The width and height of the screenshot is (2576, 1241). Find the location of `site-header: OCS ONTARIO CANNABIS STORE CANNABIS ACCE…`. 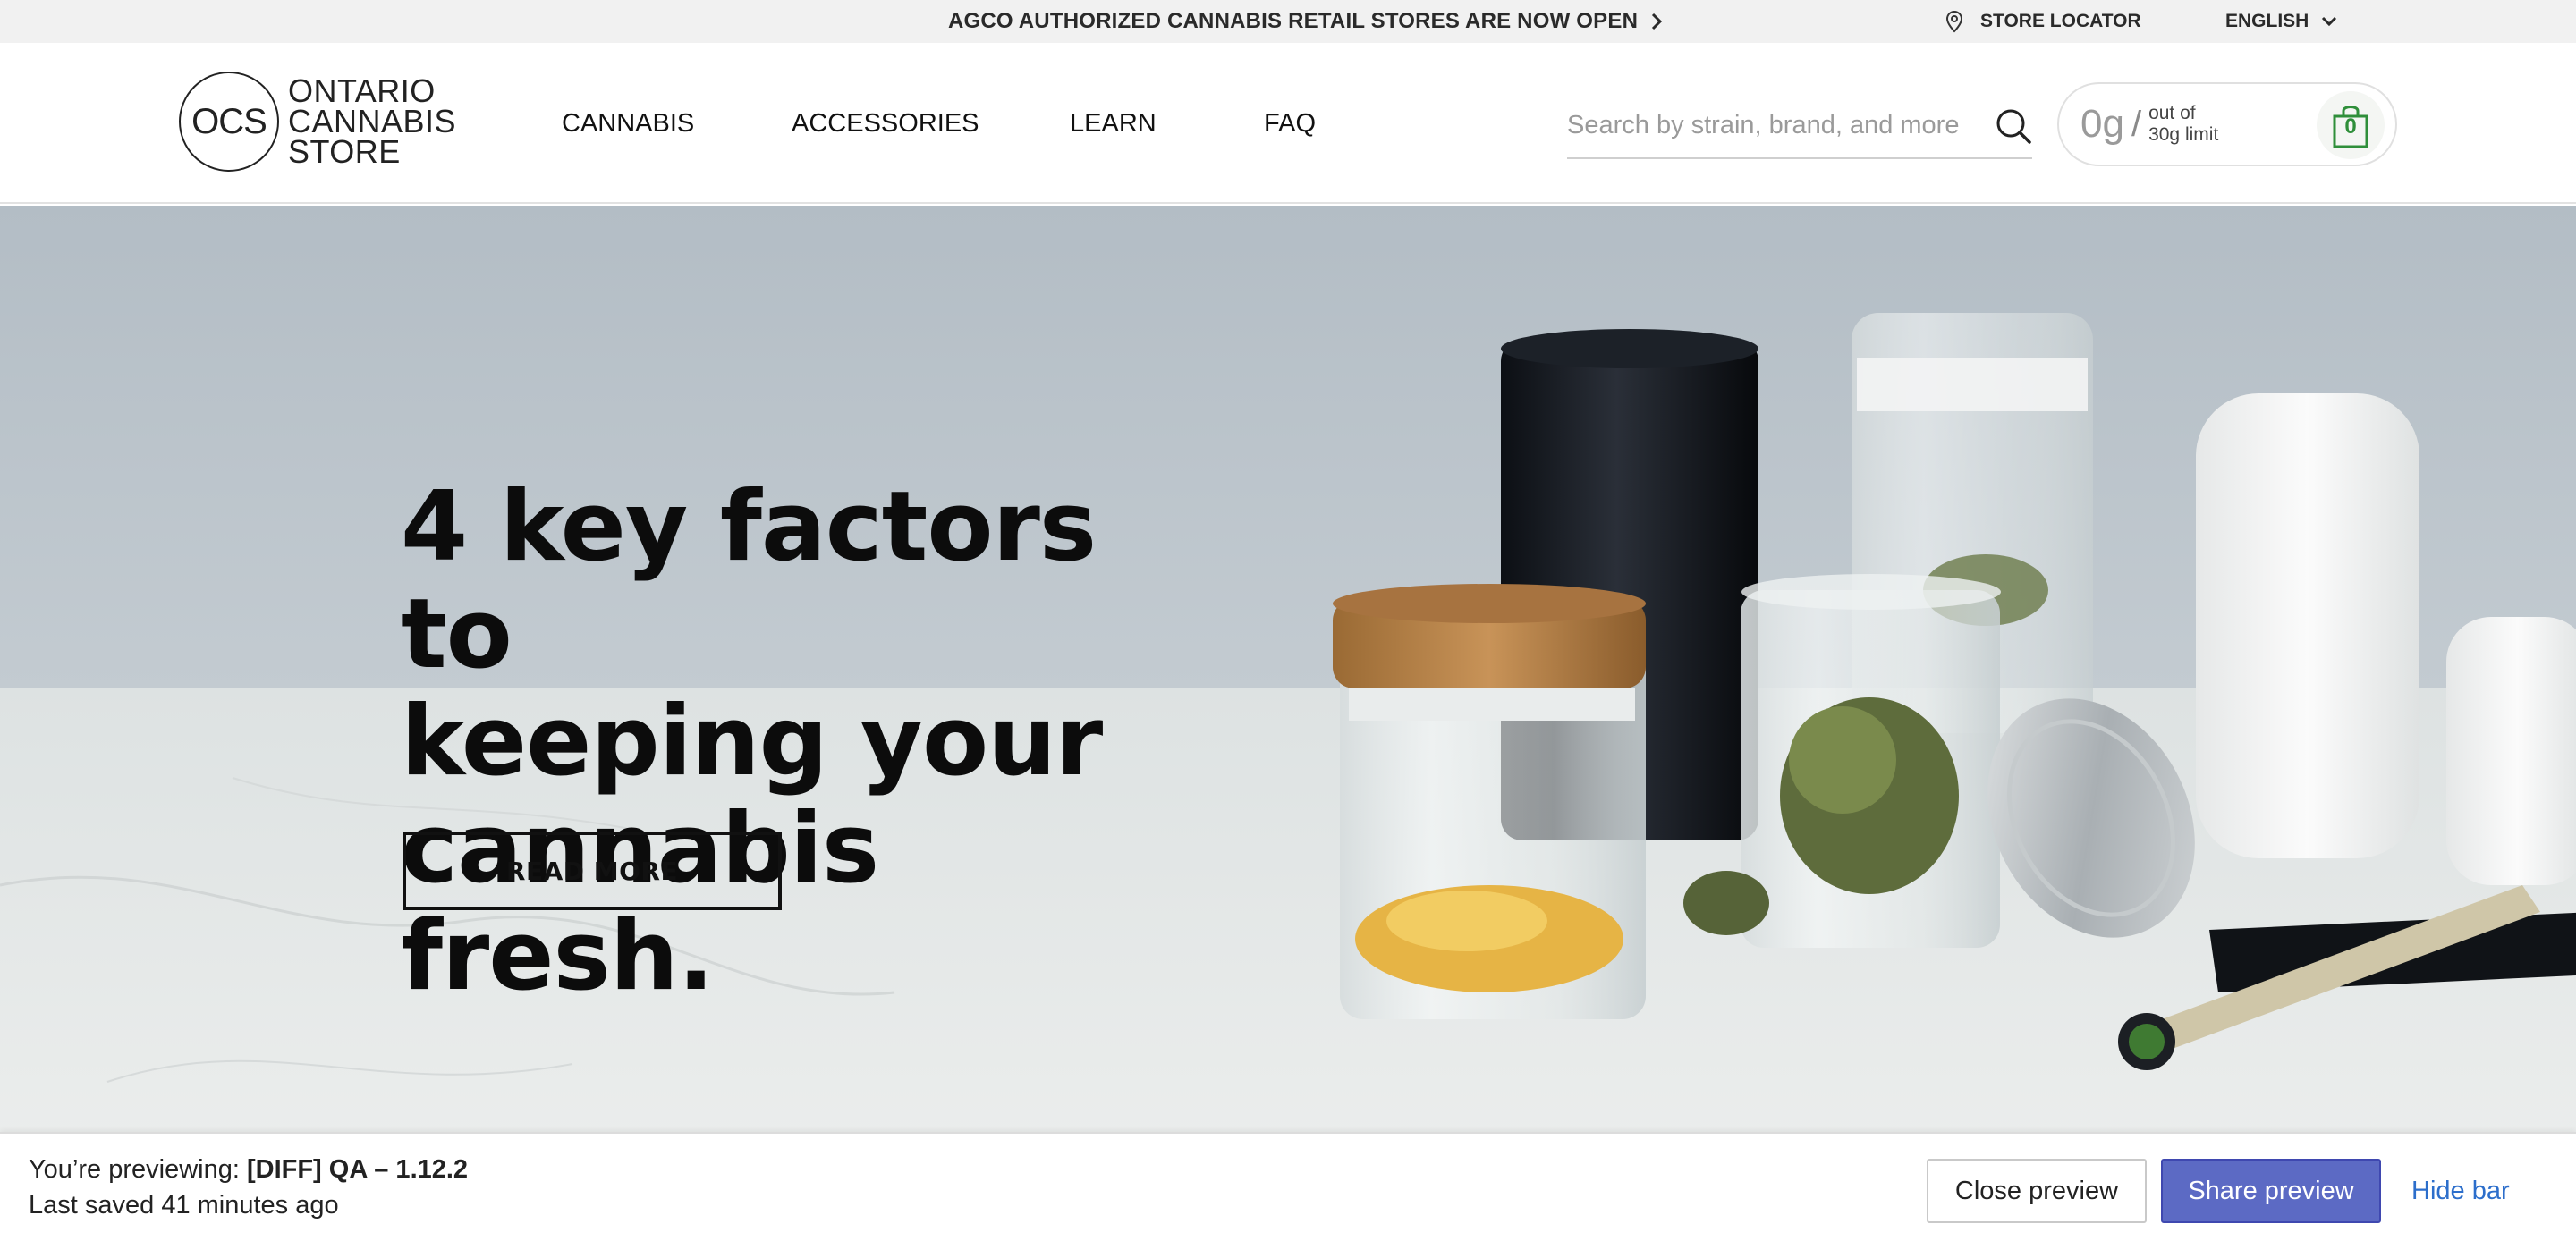

site-header: OCS ONTARIO CANNABIS STORE CANNABIS ACCE… is located at coordinates (1288, 124).